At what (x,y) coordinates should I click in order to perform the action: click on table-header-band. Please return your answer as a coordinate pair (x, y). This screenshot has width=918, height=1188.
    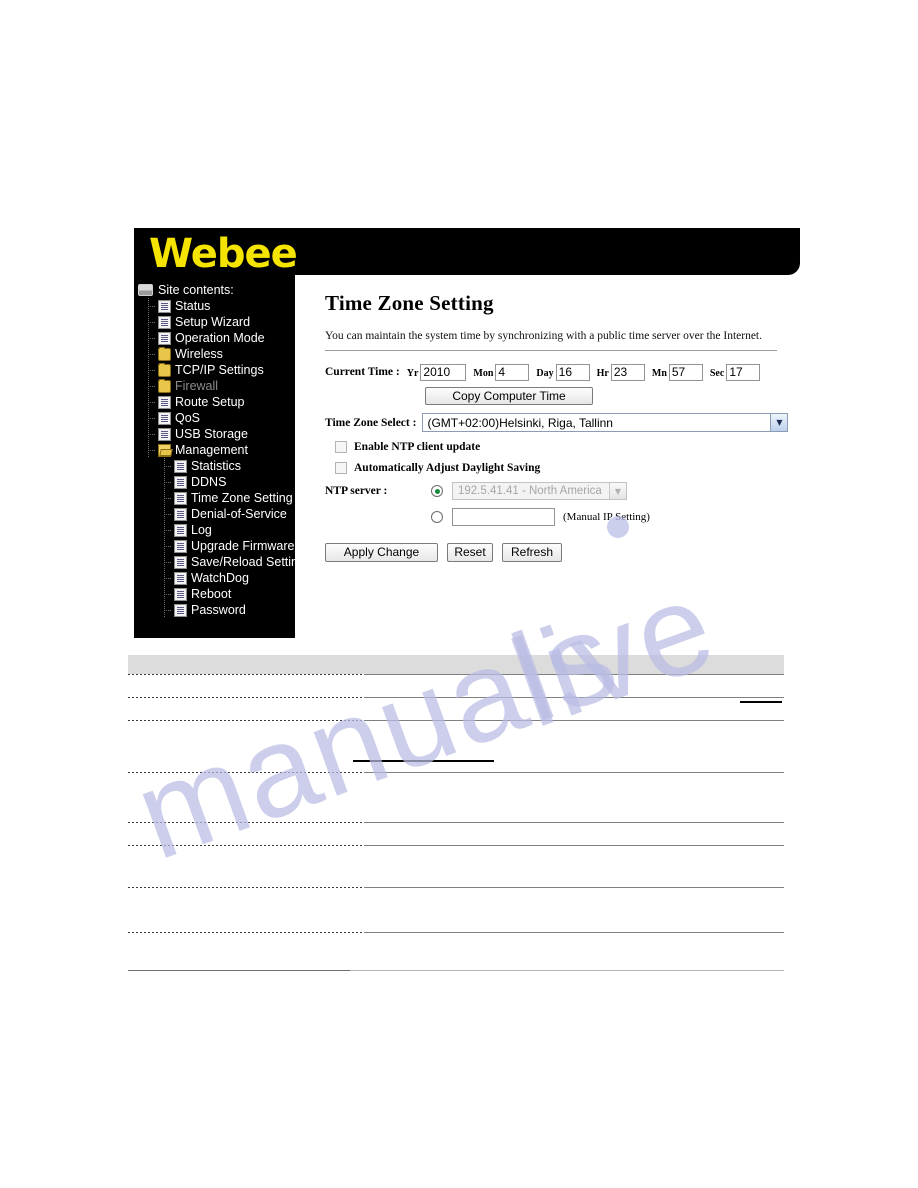
    Looking at the image, I should click on (456, 664).